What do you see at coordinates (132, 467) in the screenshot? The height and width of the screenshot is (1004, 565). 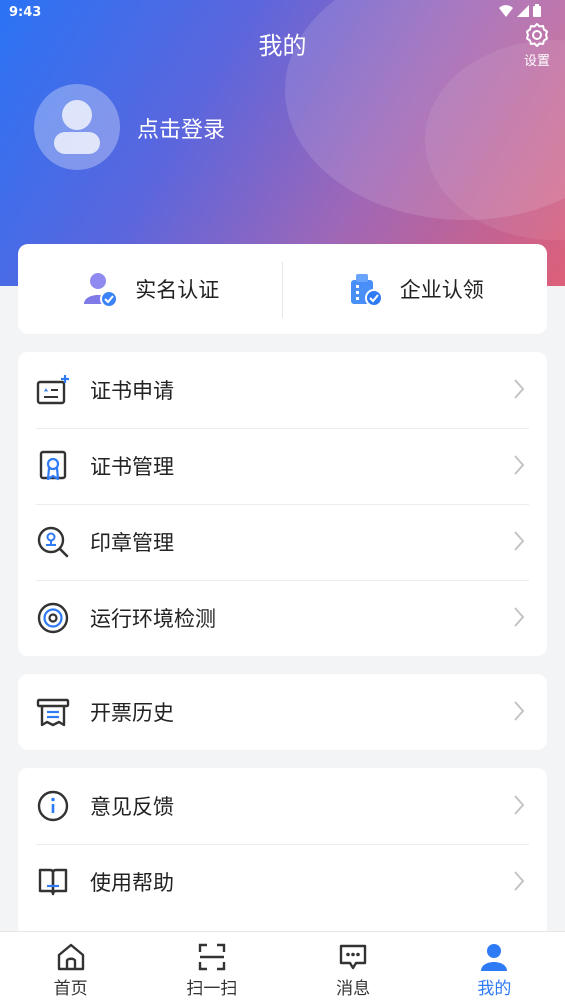 I see `menu-item-label: 证书管理` at bounding box center [132, 467].